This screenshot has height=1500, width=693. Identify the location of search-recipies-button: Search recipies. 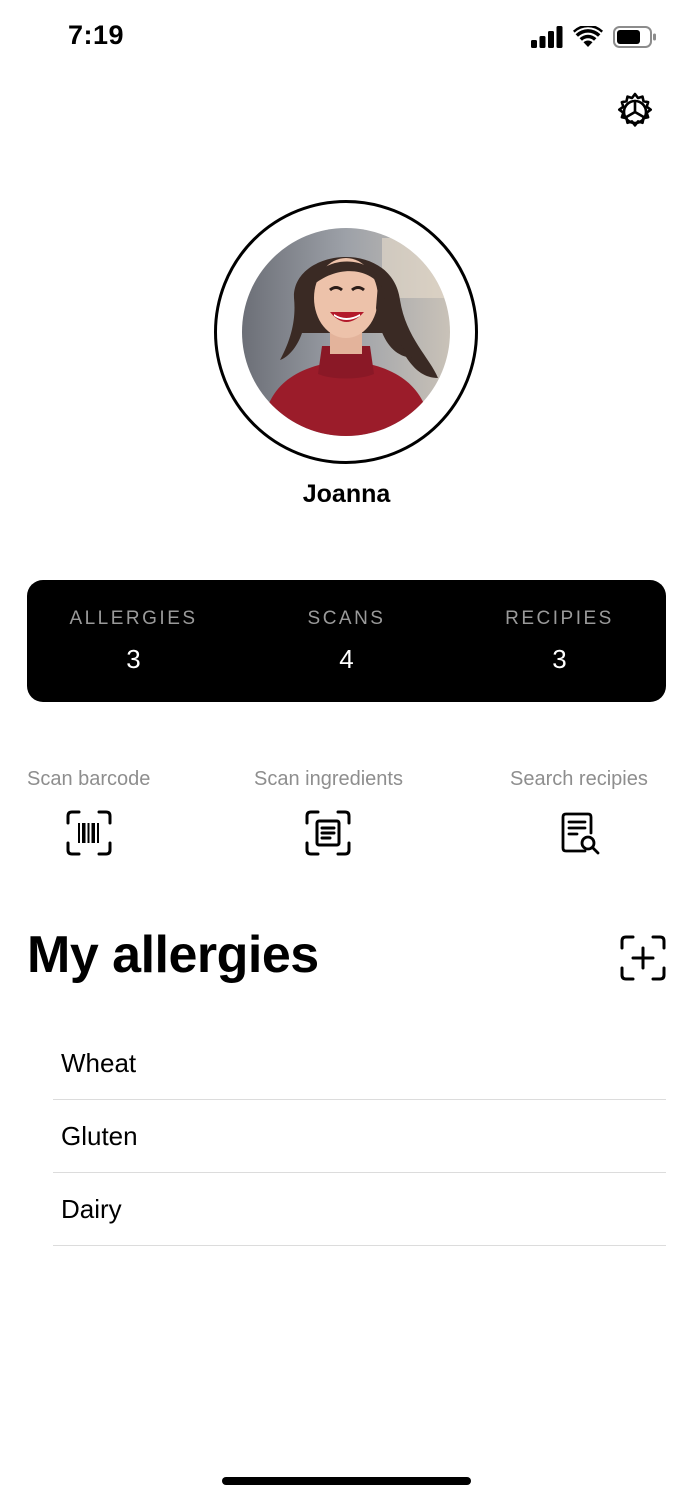
(579, 812).